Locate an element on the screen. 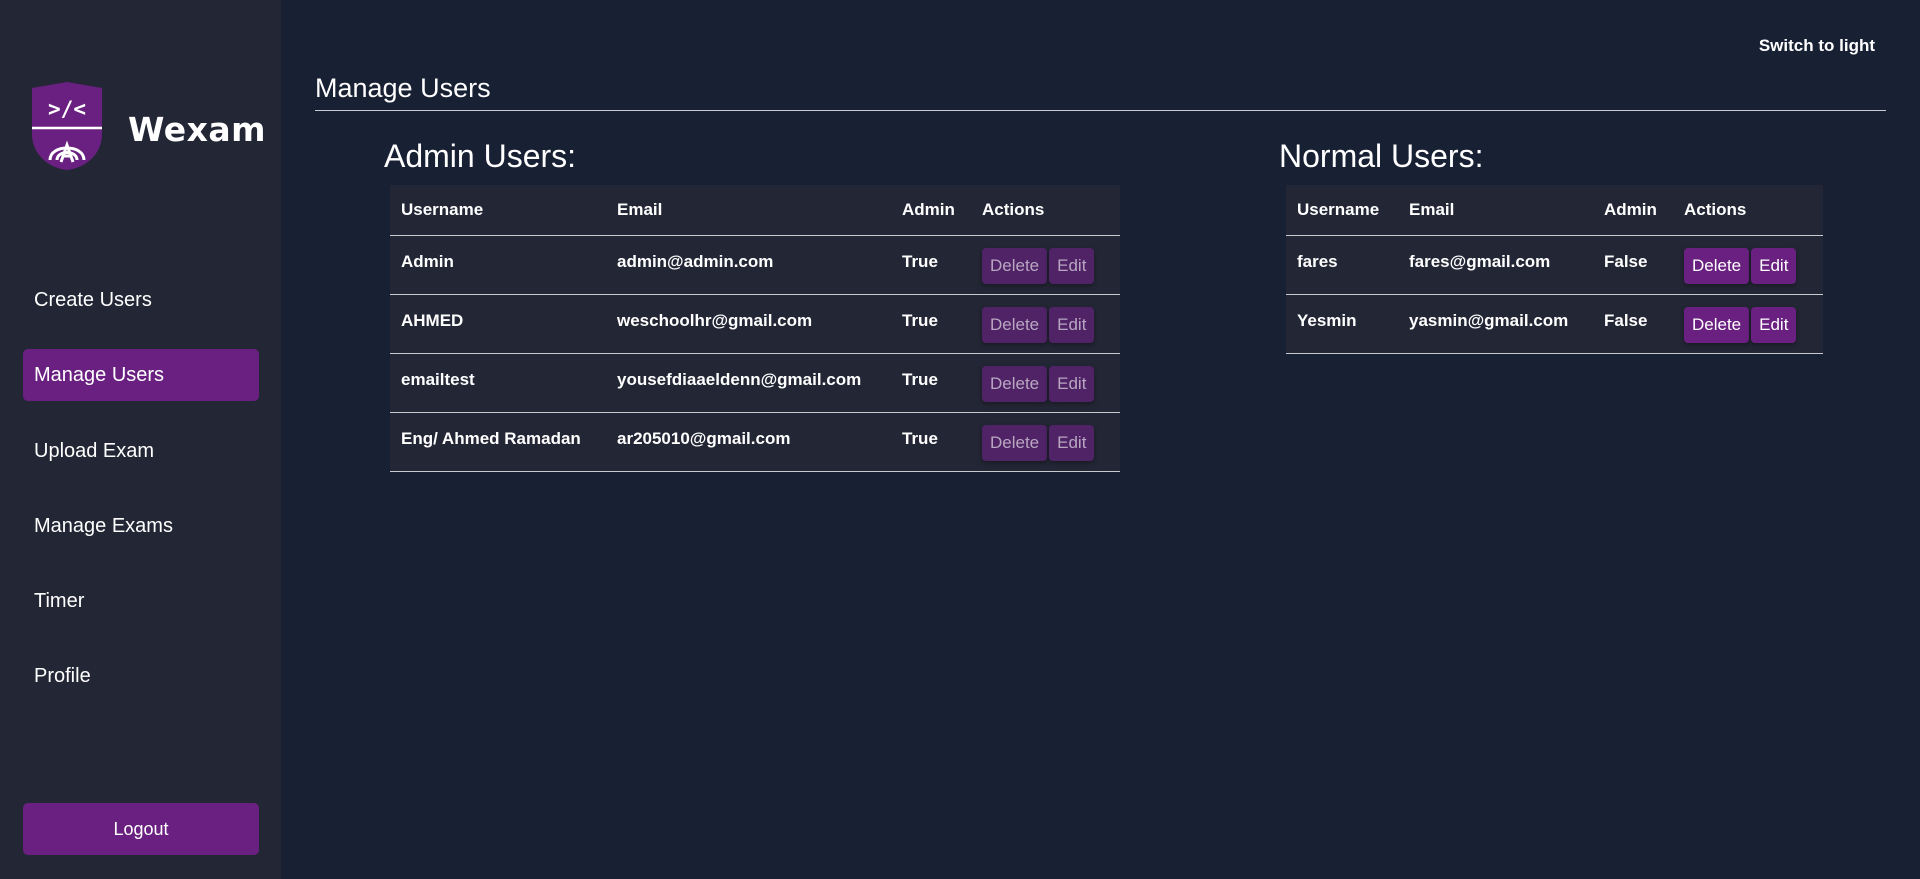  sidebar-item-upload-exam: Upload Exam is located at coordinates (141, 451).